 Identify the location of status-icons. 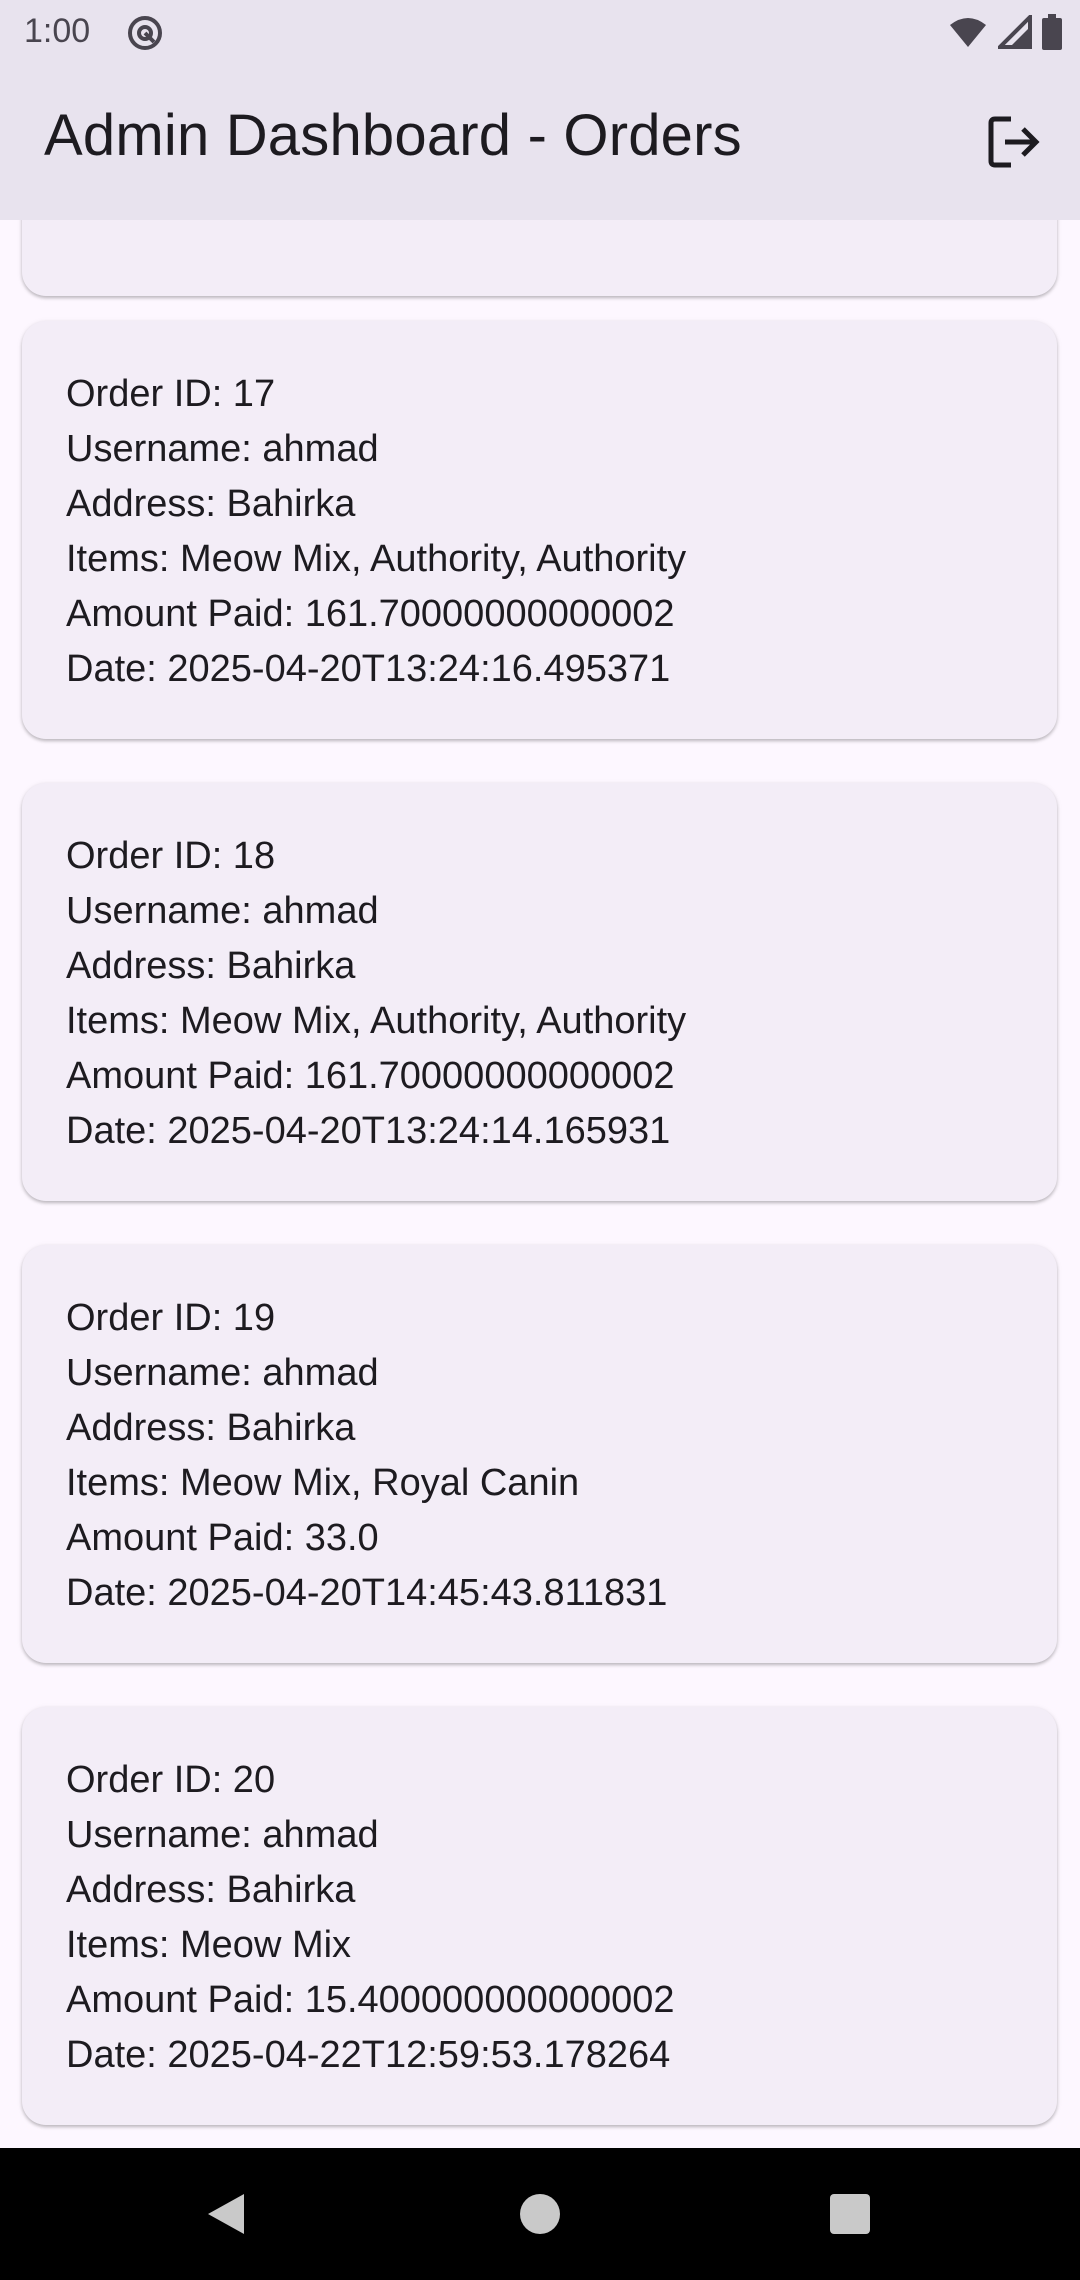
(1005, 33).